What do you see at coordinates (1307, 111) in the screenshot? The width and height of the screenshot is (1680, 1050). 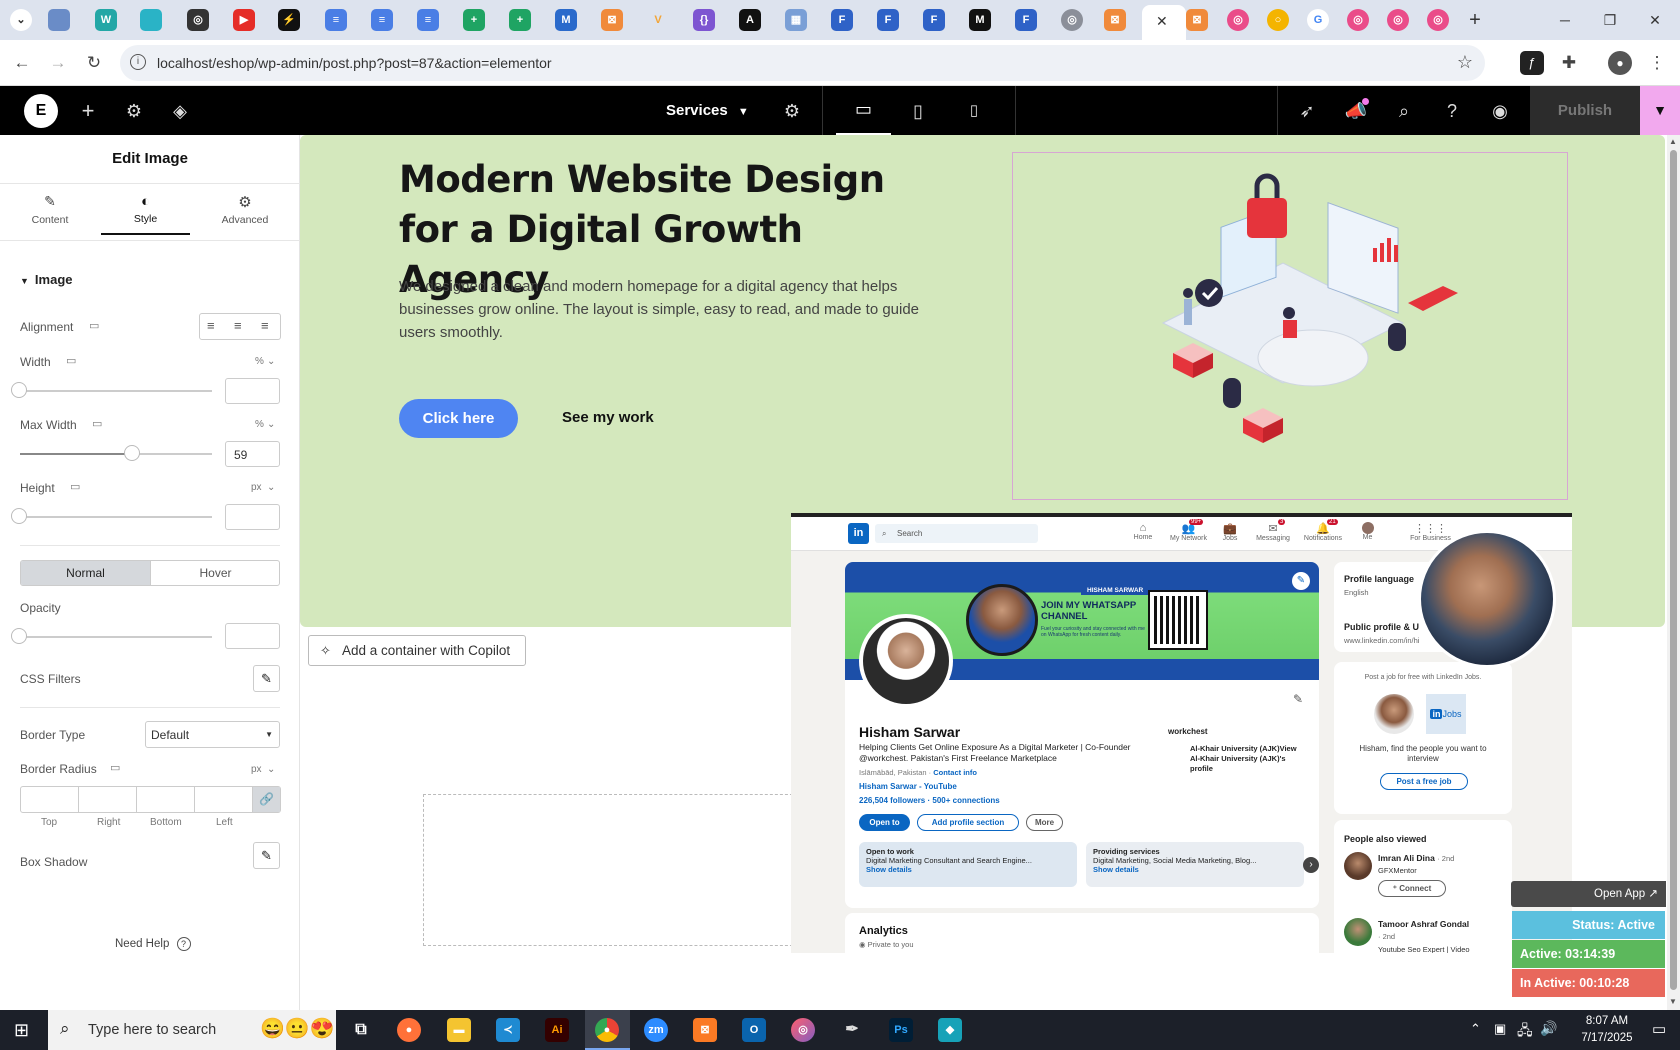 I see `launch-rocket-icon: ➶` at bounding box center [1307, 111].